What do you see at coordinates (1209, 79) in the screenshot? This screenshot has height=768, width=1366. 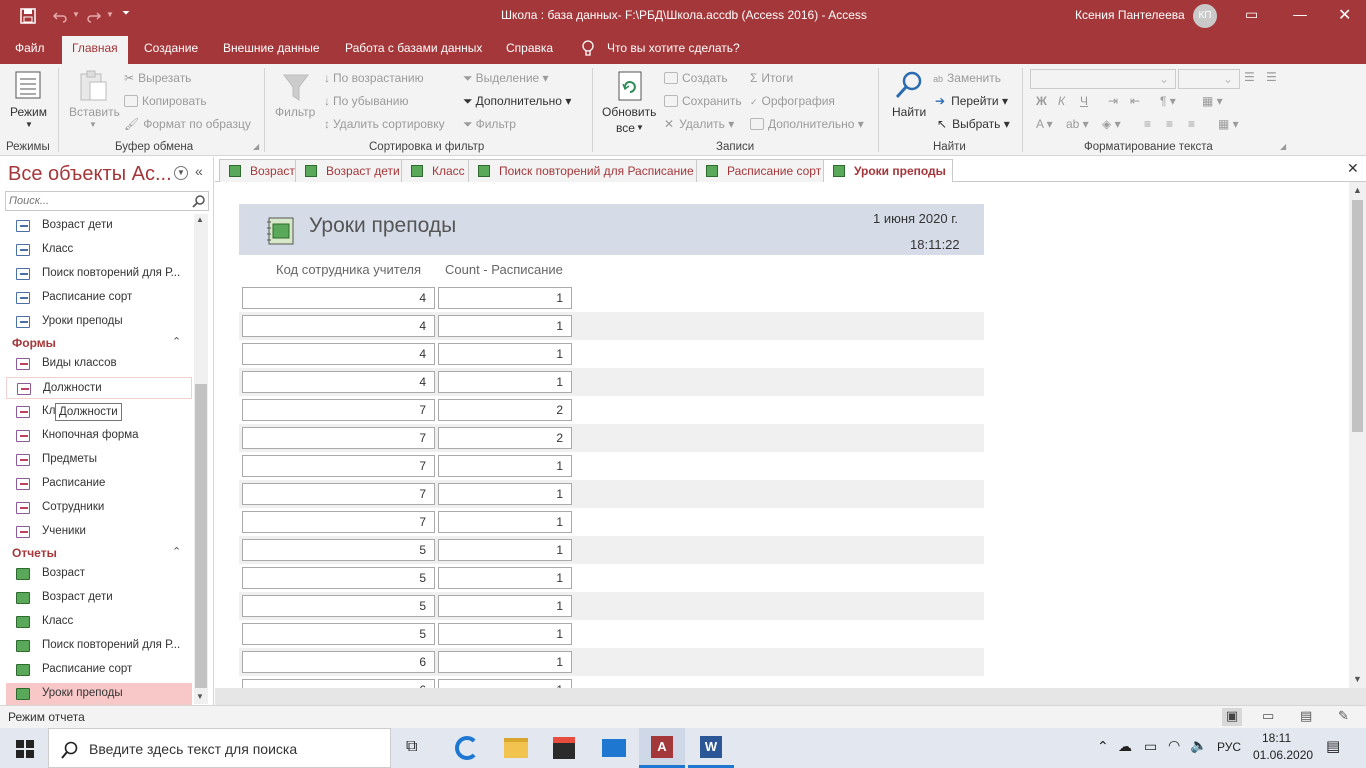 I see `font-size-select: ⌄` at bounding box center [1209, 79].